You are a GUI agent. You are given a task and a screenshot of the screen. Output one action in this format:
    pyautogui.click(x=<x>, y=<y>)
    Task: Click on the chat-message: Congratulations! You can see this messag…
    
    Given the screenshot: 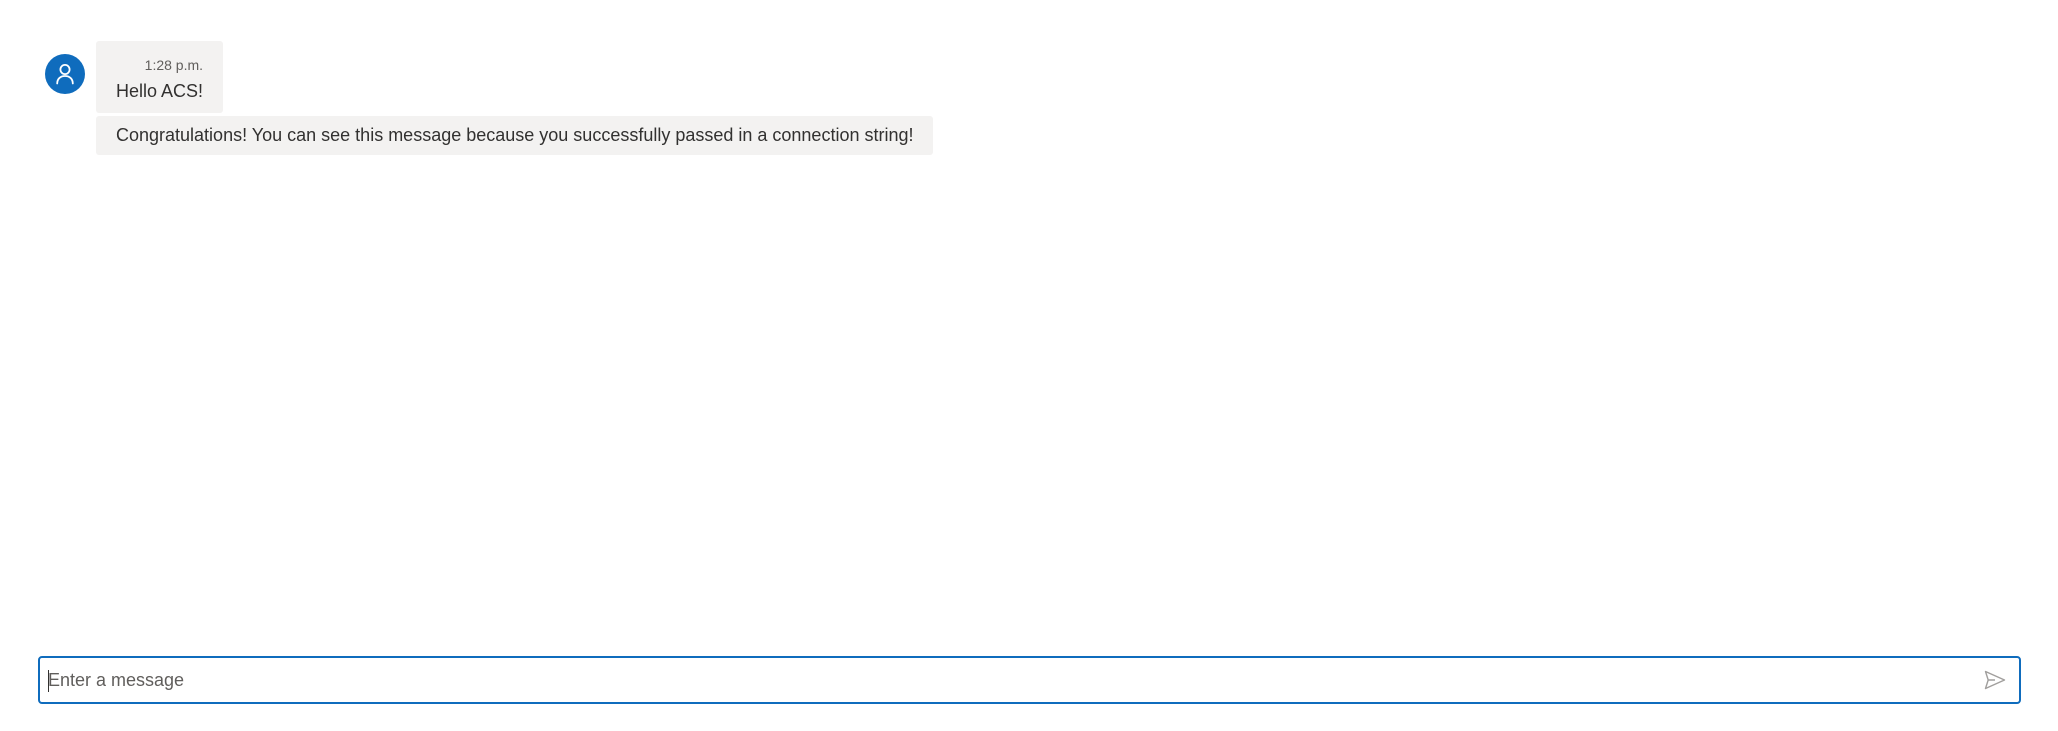 What is the action you would take?
    pyautogui.click(x=515, y=135)
    